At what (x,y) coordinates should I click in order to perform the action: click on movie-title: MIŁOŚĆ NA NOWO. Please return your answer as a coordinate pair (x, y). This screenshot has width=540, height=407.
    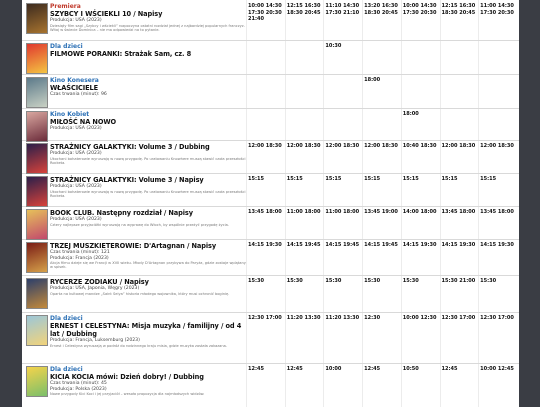
    Looking at the image, I should click on (148, 122).